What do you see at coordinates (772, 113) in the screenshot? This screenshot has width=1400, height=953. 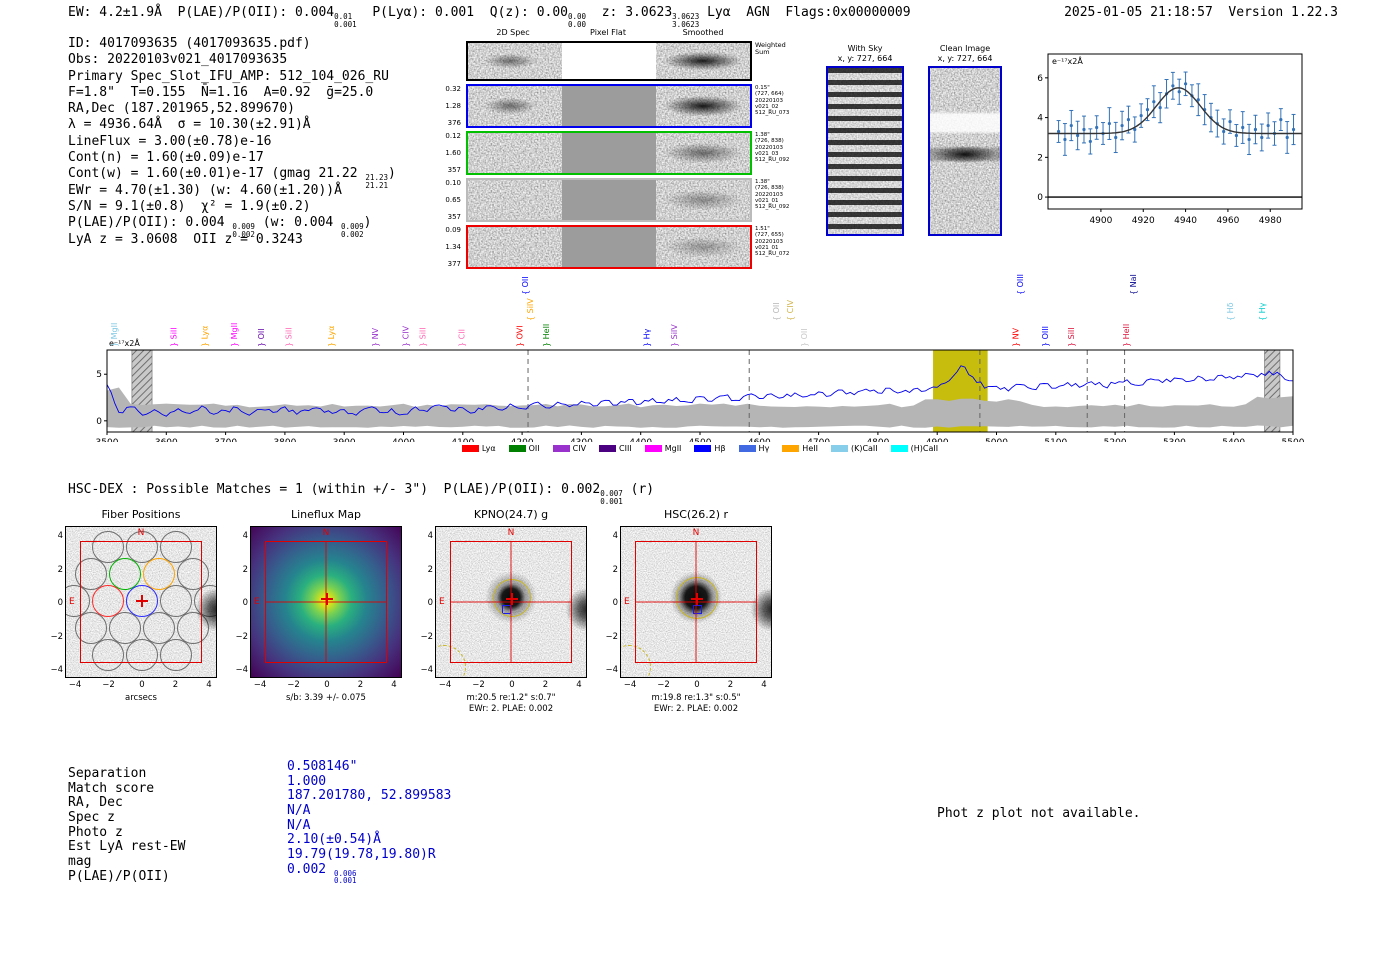 I see `fiber-id-line: 512_RU_073` at bounding box center [772, 113].